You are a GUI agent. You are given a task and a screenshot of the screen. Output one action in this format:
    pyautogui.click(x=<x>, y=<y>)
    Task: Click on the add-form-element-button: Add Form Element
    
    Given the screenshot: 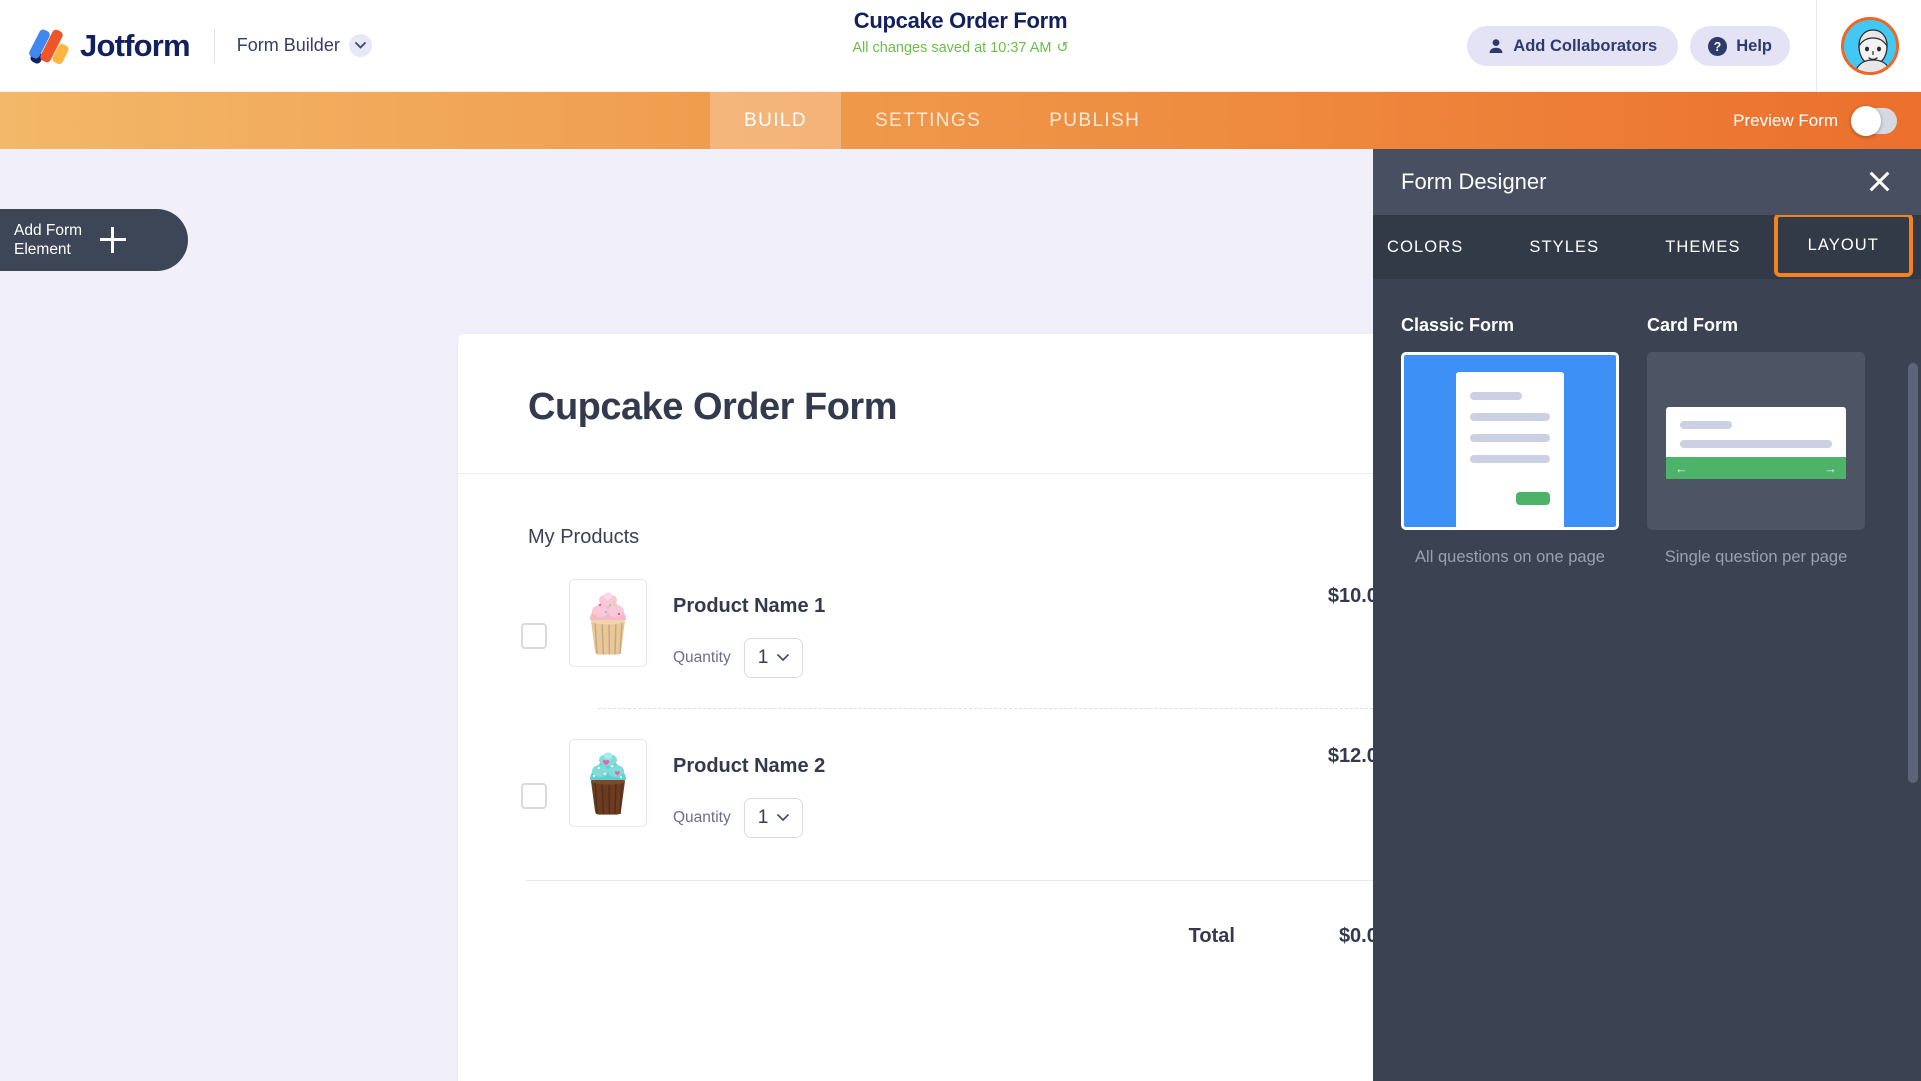 What is the action you would take?
    pyautogui.click(x=94, y=240)
    